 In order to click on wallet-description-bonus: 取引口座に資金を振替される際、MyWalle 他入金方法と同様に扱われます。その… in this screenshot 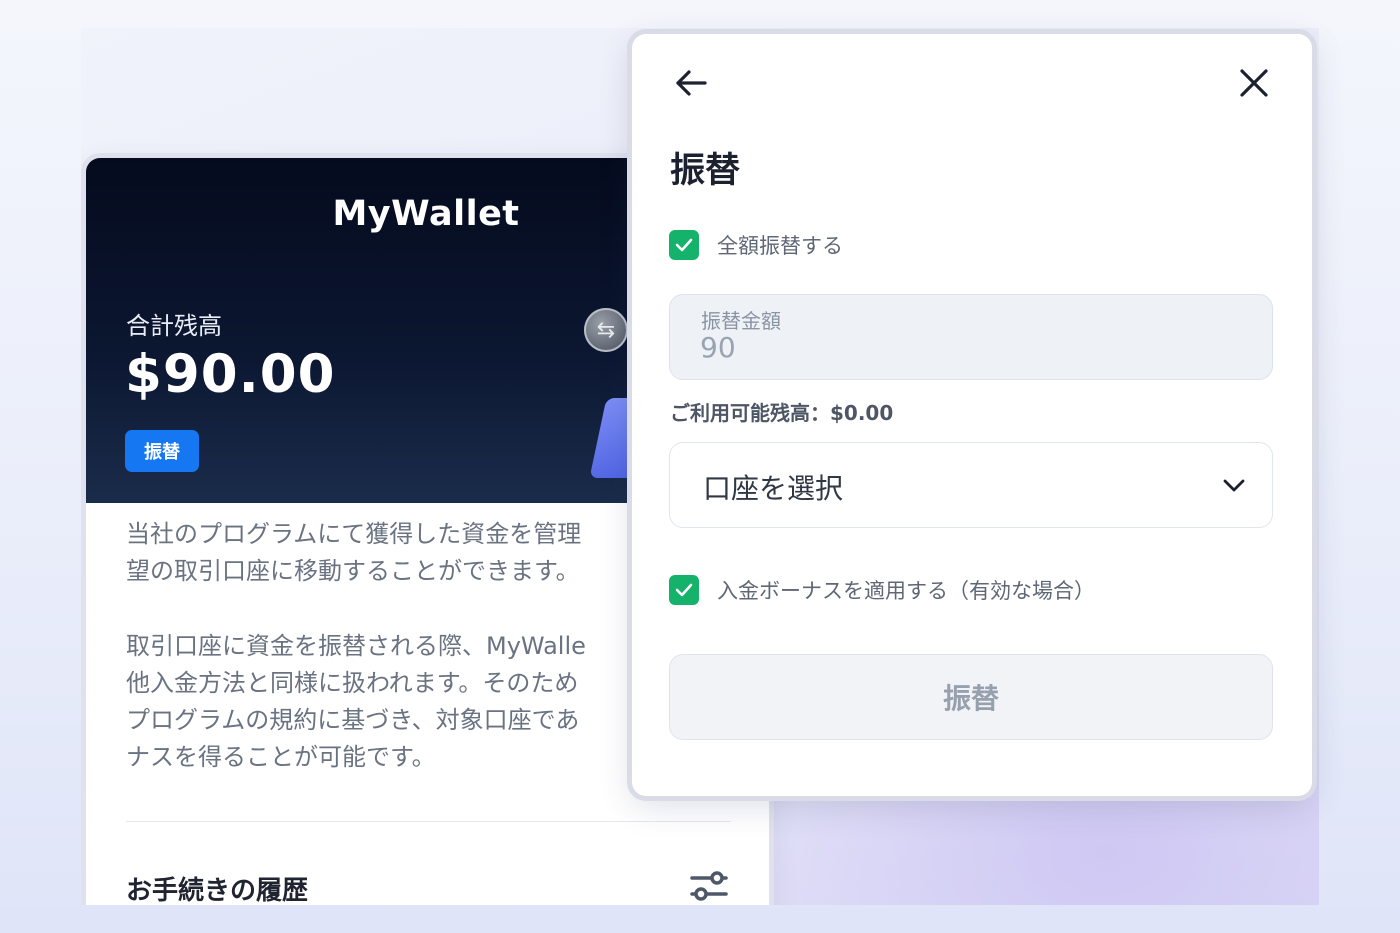, I will do `click(356, 702)`.